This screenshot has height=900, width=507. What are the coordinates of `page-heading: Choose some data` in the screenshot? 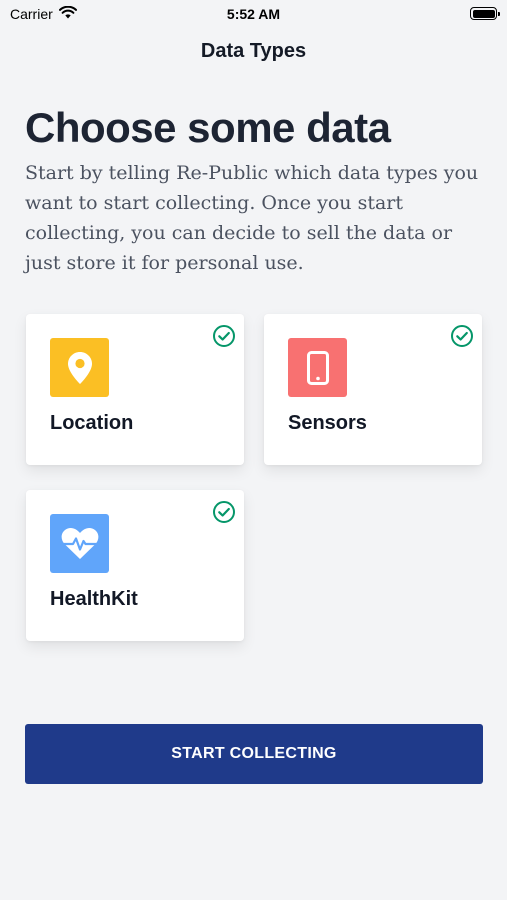 It's located at (208, 127).